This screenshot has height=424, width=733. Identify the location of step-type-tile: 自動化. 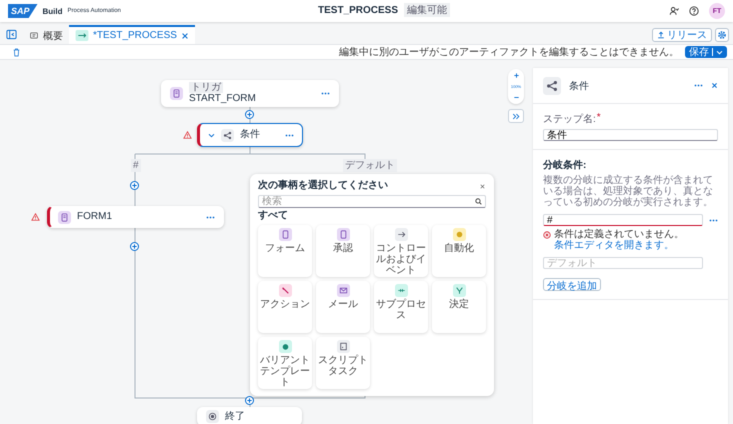
(459, 251).